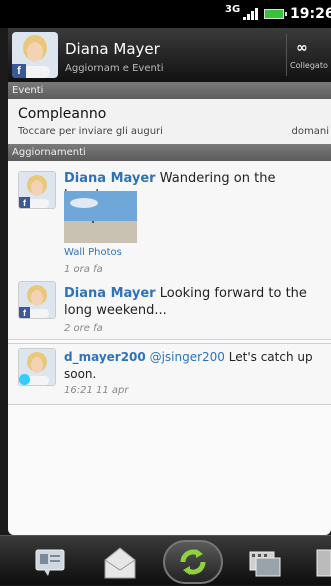 The height and width of the screenshot is (586, 331). Describe the element at coordinates (187, 357) in the screenshot. I see `post-mention: @jsinger200` at that location.